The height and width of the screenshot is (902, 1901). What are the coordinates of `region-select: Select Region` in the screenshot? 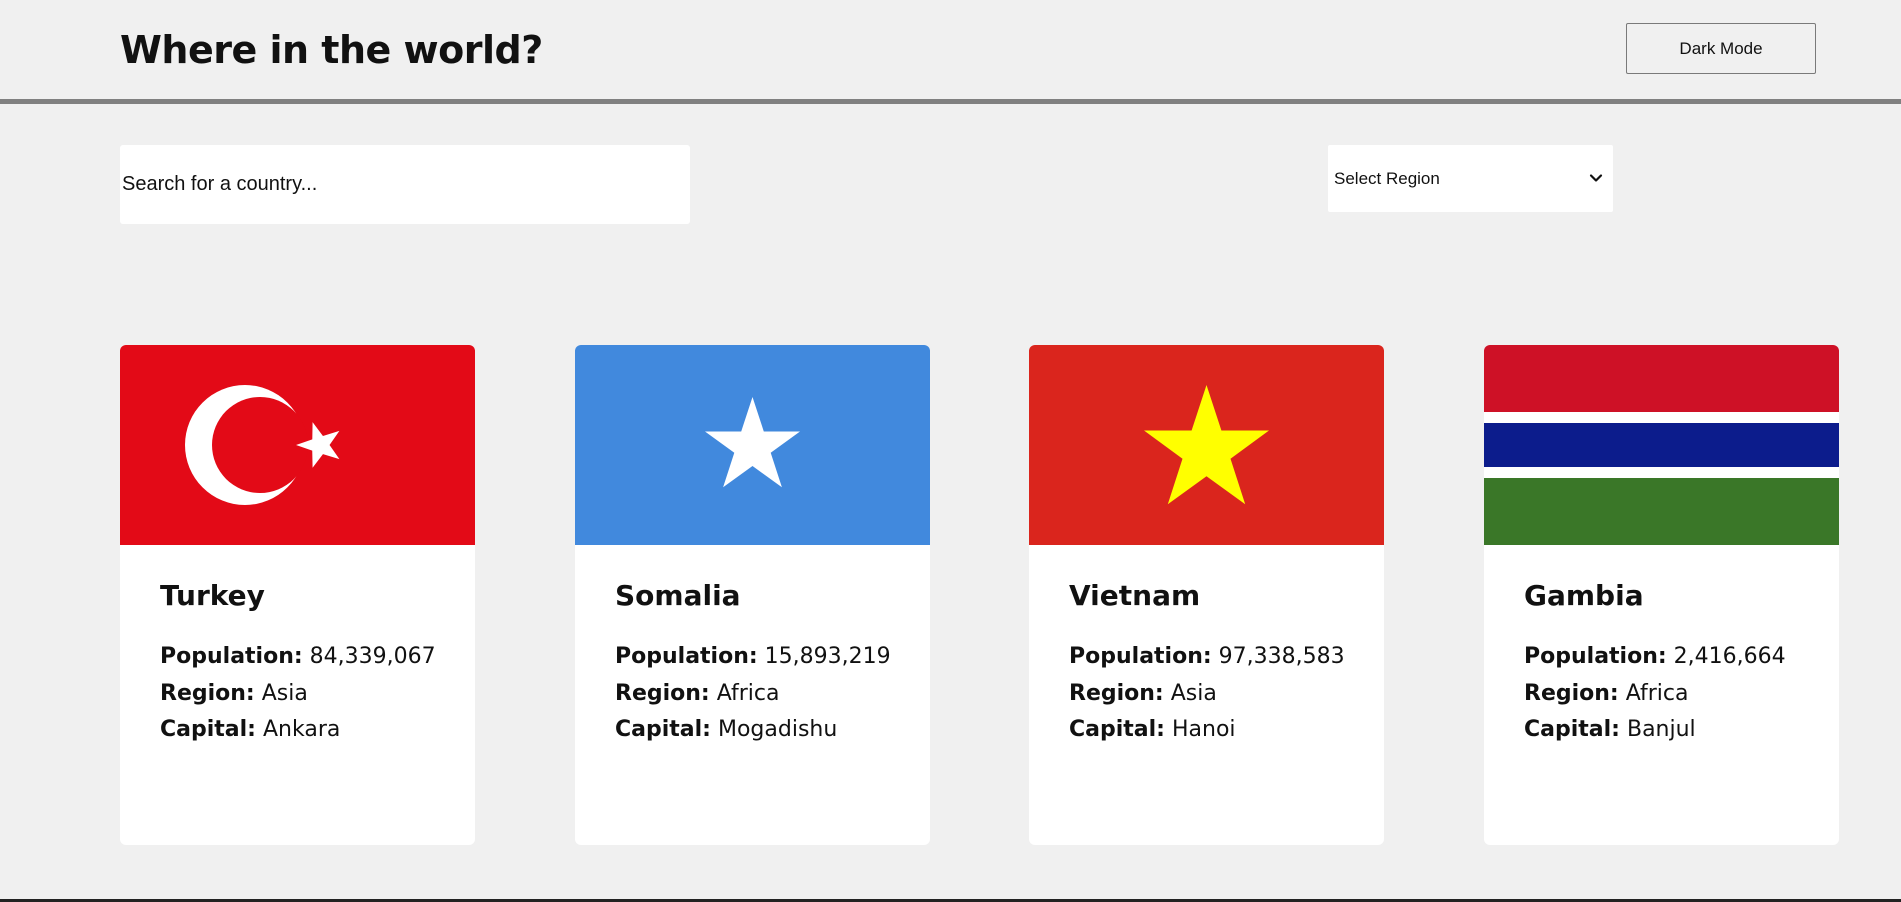 It's located at (1470, 178).